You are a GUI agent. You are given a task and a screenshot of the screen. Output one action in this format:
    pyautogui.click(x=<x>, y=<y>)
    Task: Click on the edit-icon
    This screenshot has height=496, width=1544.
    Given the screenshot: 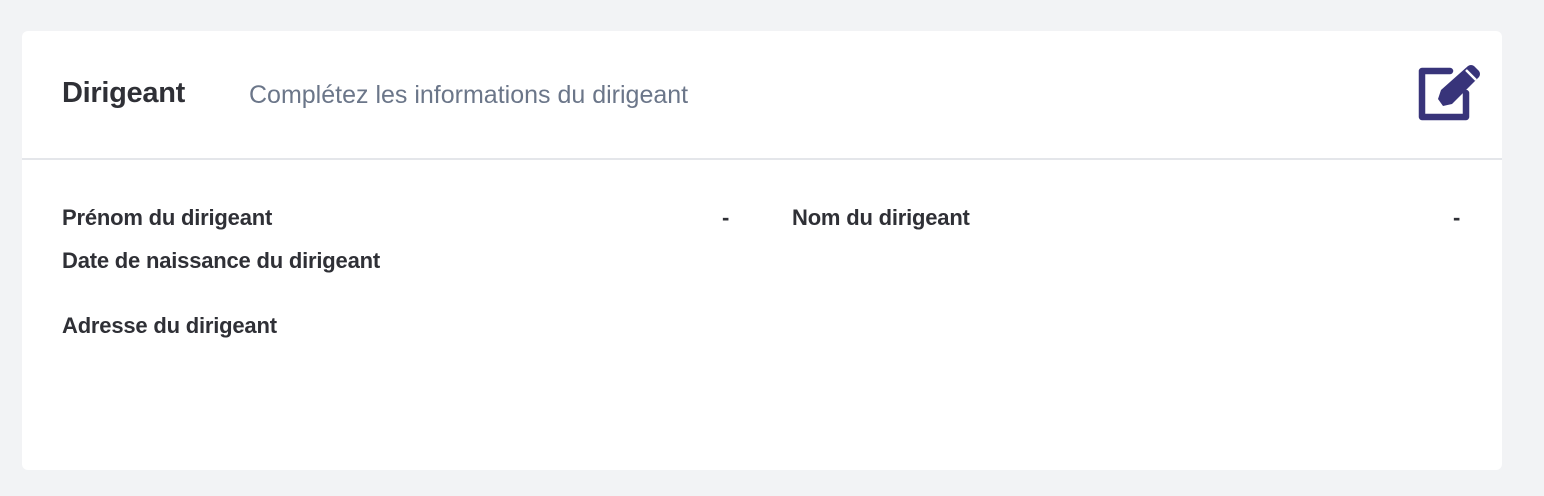 What is the action you would take?
    pyautogui.click(x=1449, y=93)
    